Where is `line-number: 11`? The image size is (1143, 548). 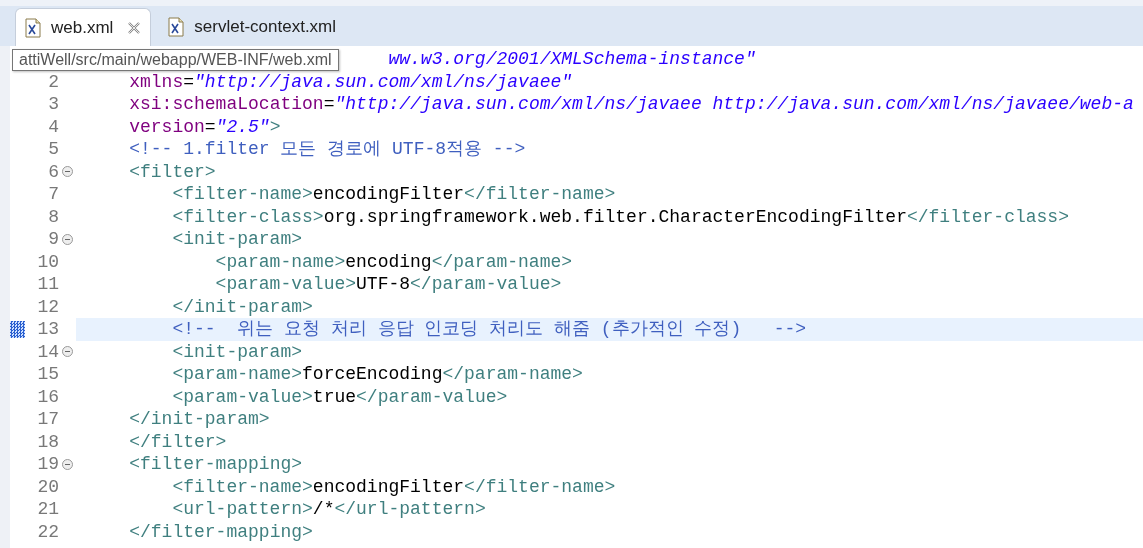
line-number: 11 is located at coordinates (48, 284).